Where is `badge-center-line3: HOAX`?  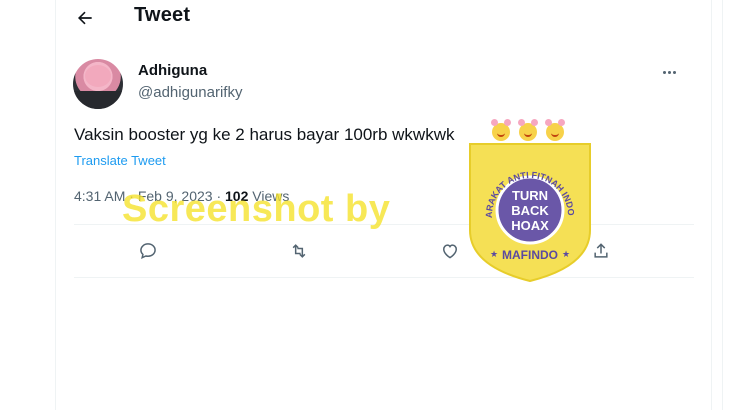 badge-center-line3: HOAX is located at coordinates (530, 225).